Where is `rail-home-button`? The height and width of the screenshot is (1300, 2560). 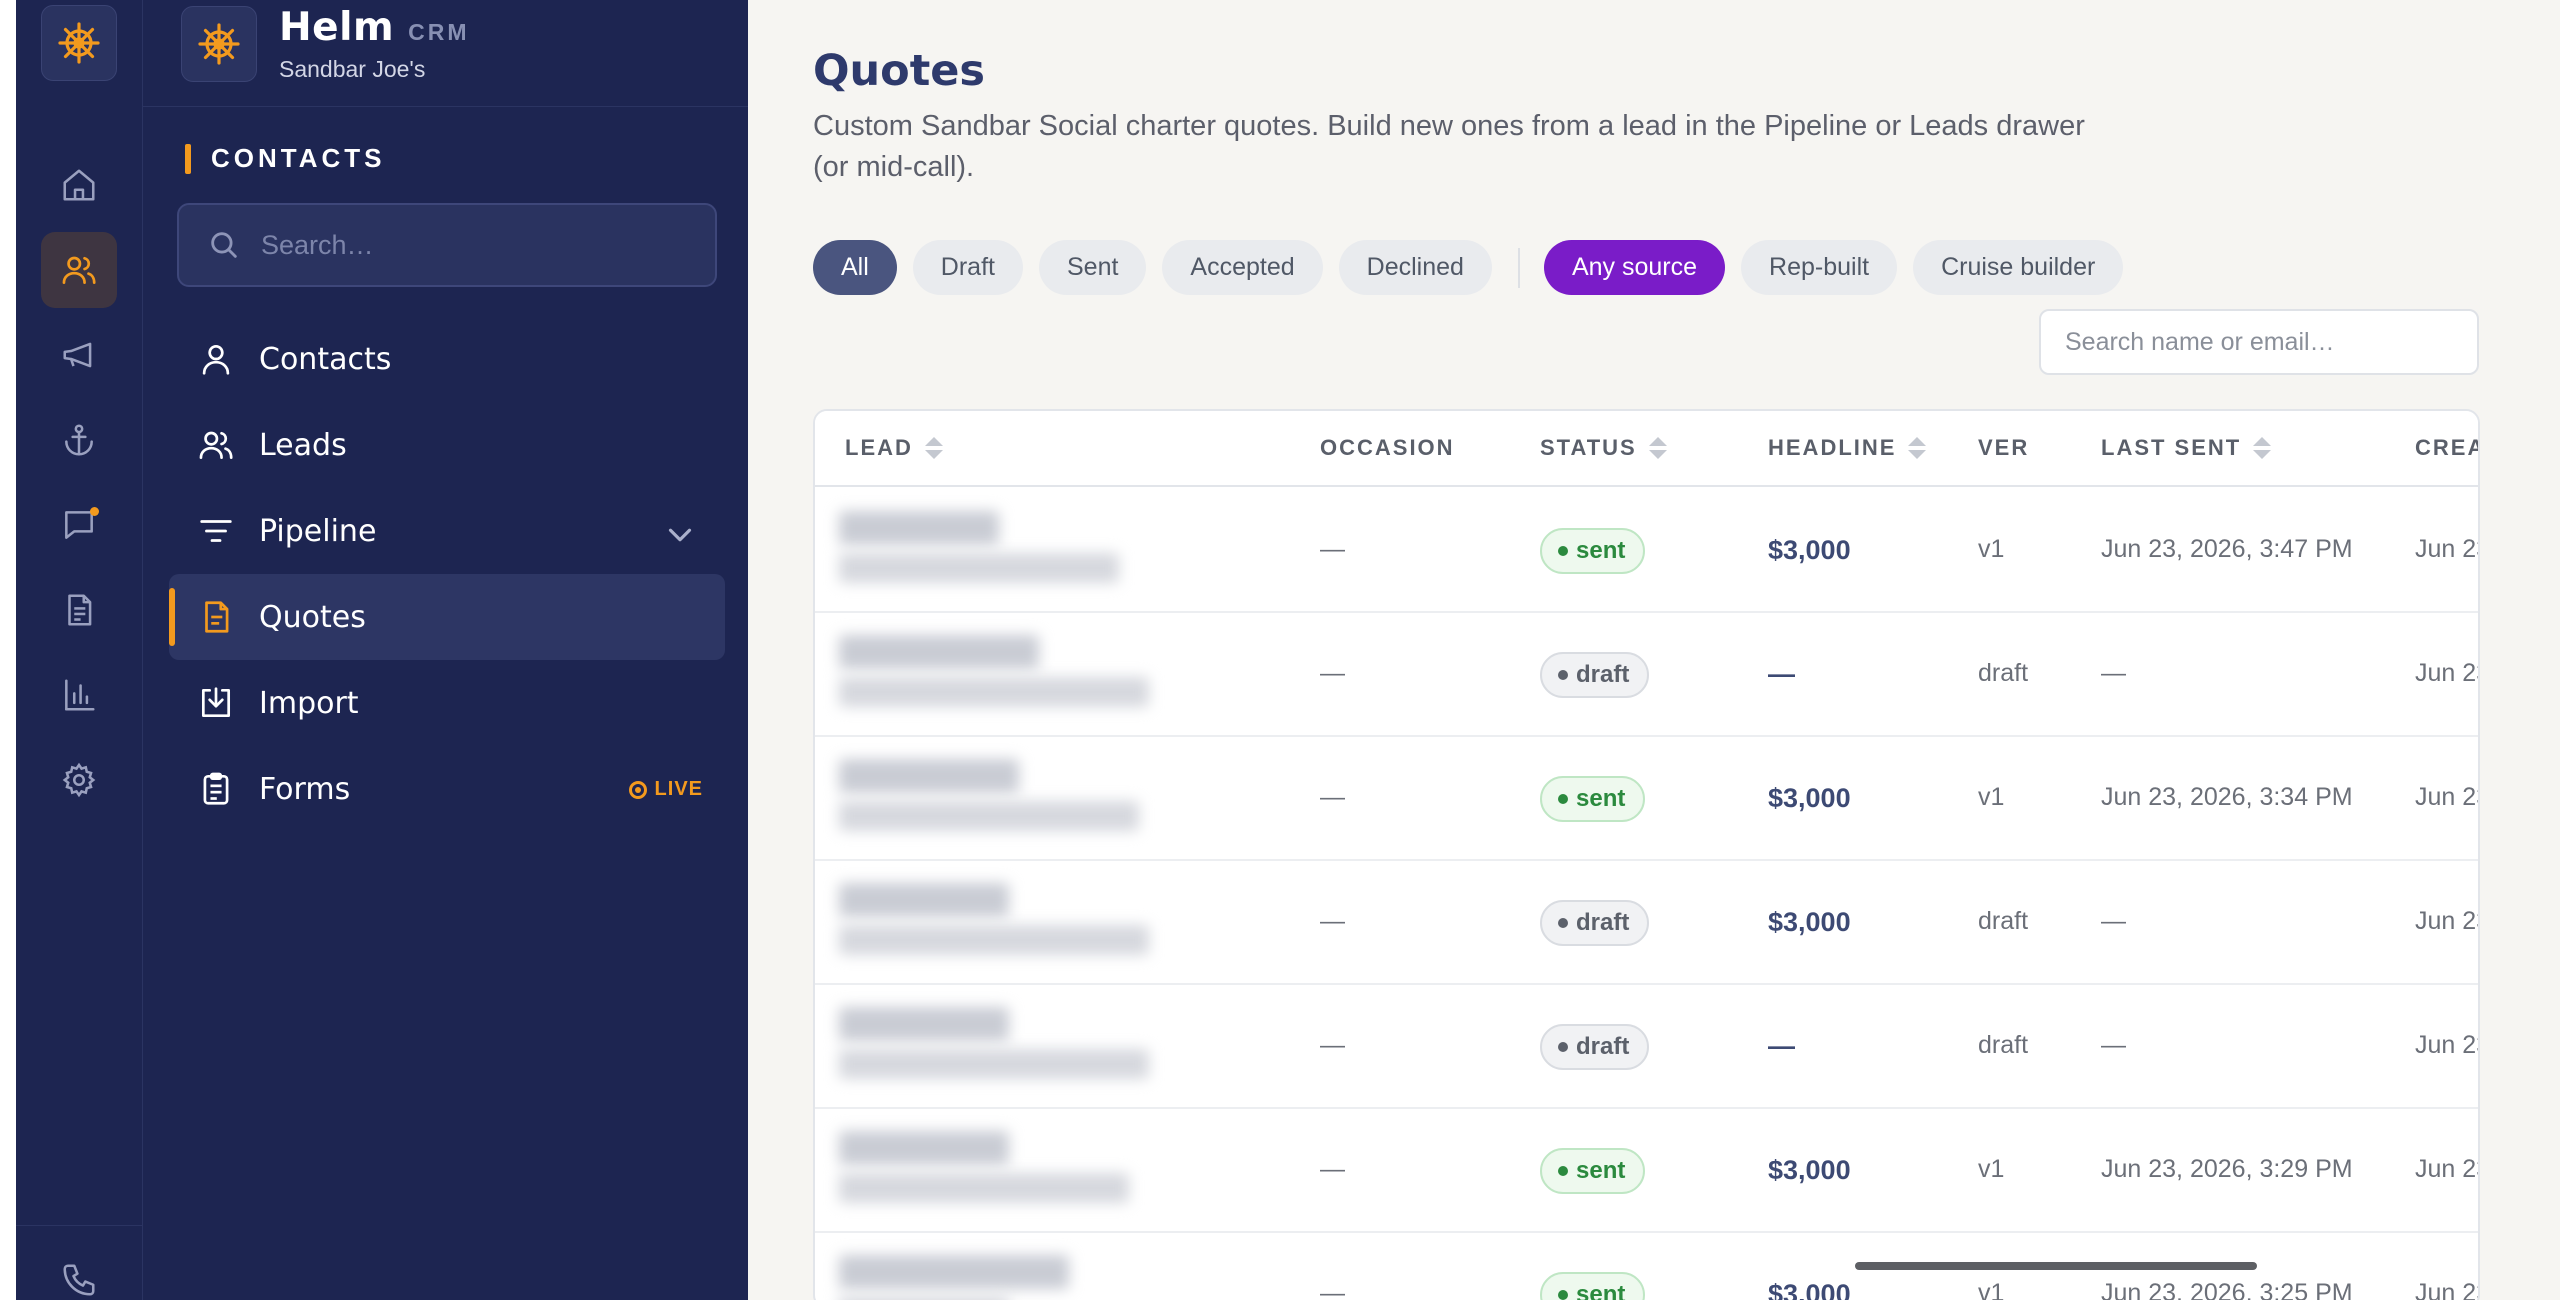
rail-home-button is located at coordinates (79, 185).